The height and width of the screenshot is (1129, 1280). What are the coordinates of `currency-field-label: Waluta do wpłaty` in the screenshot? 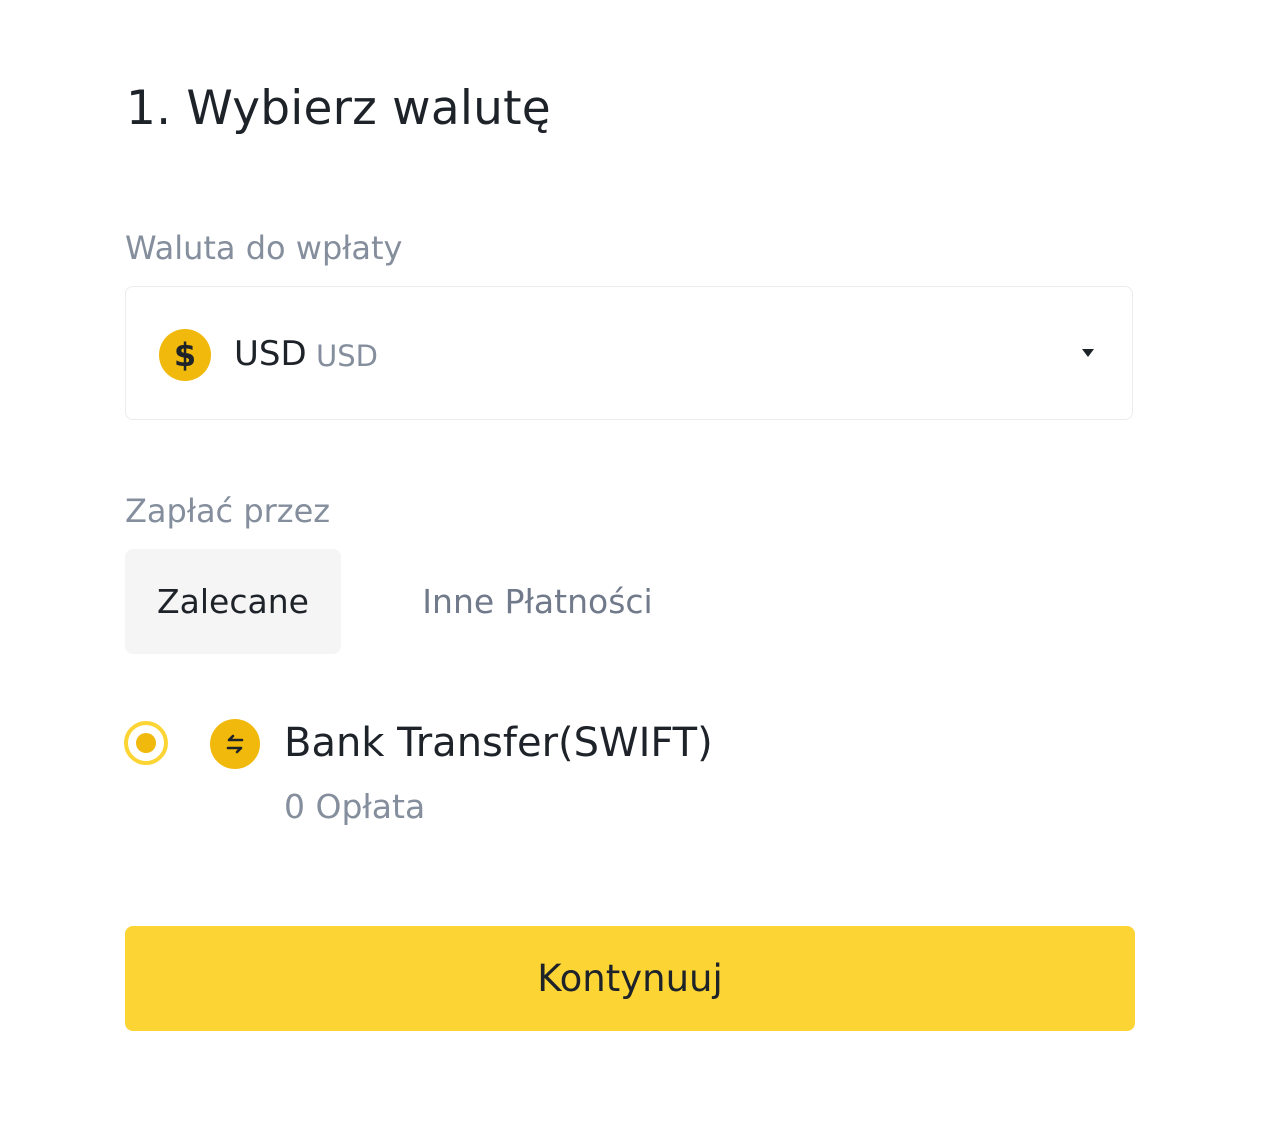 It's located at (264, 248).